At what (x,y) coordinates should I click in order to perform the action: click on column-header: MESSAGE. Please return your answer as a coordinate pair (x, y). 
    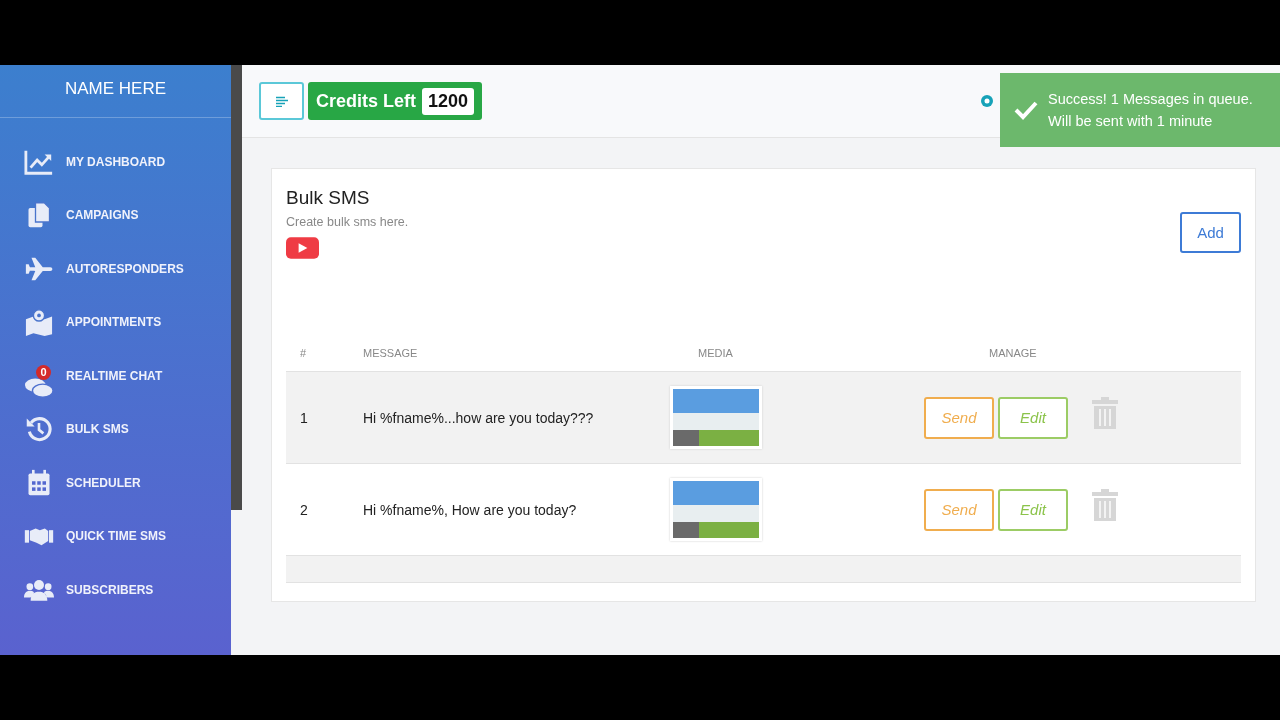
    Looking at the image, I should click on (390, 353).